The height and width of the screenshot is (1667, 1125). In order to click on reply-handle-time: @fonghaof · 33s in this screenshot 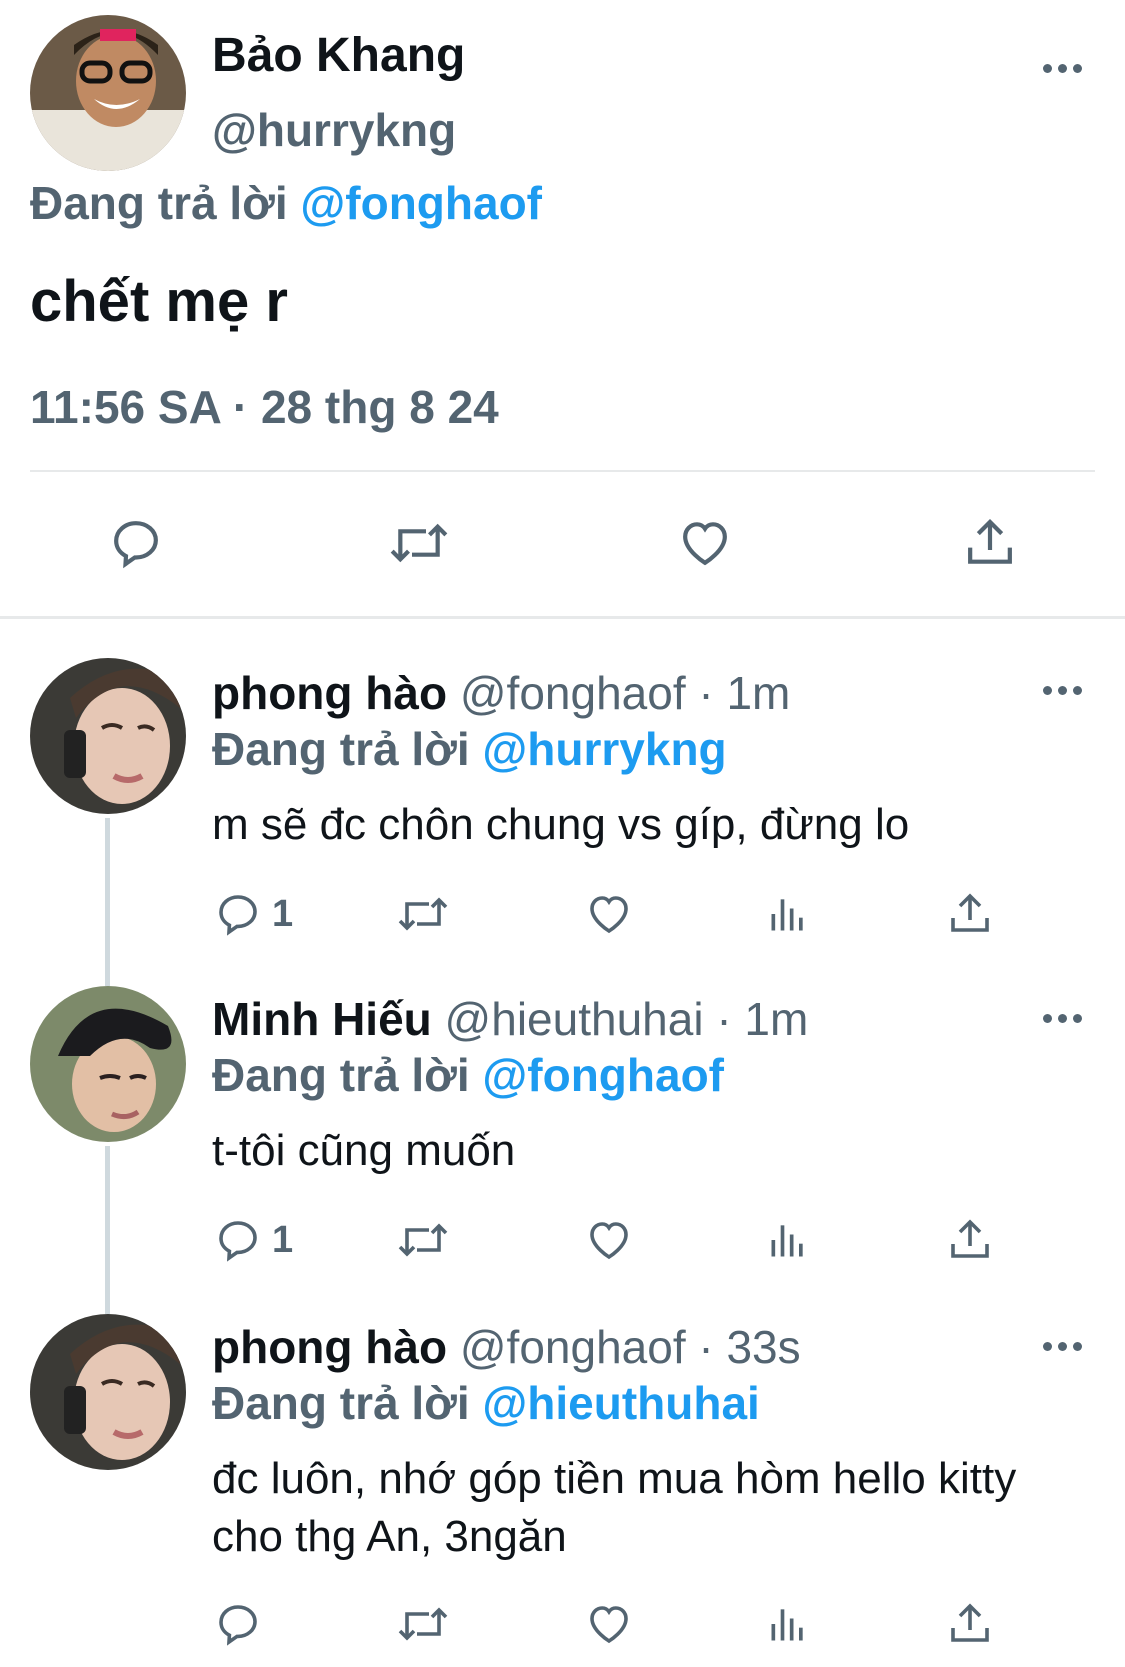, I will do `click(630, 1347)`.